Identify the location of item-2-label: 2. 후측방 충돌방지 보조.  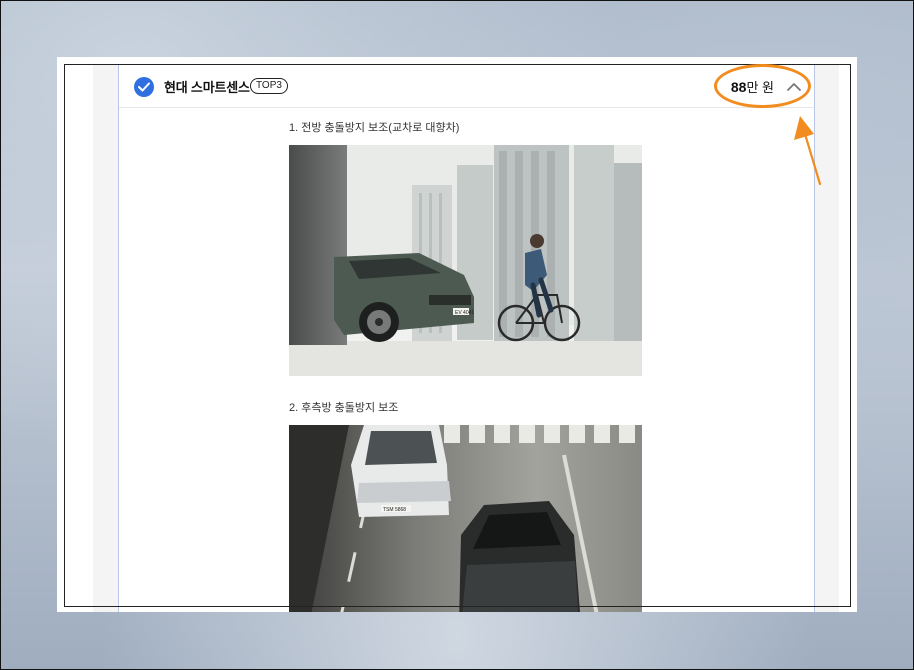
(344, 408).